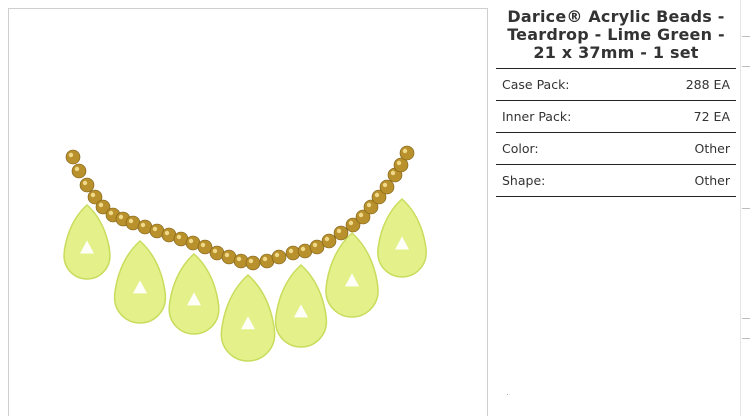 This screenshot has width=752, height=417. What do you see at coordinates (616, 149) in the screenshot?
I see `spec-row-color: Color: Other` at bounding box center [616, 149].